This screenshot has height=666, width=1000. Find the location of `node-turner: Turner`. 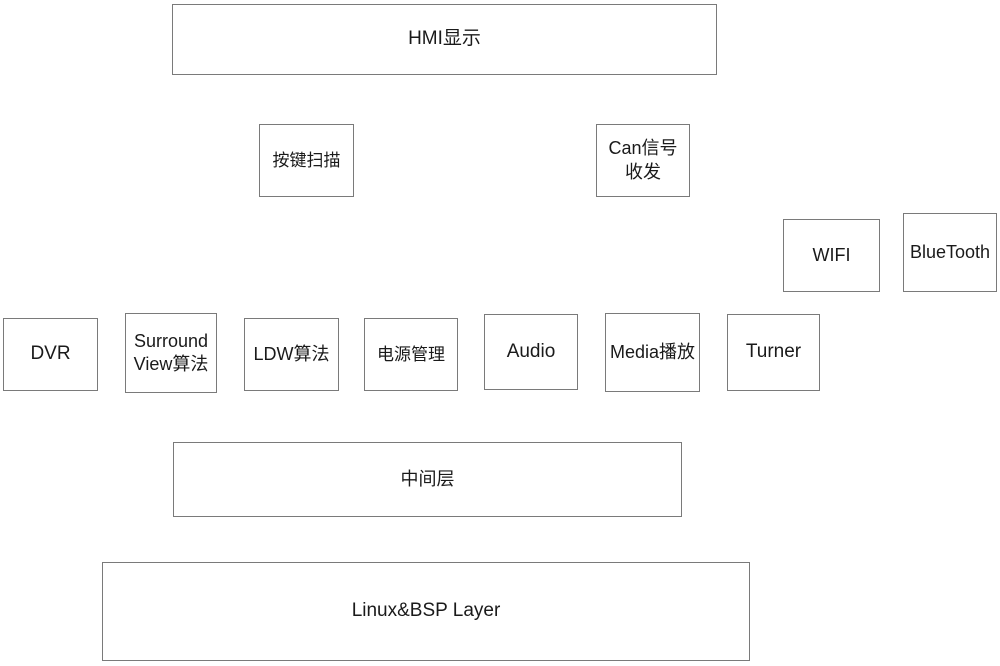

node-turner: Turner is located at coordinates (773, 352).